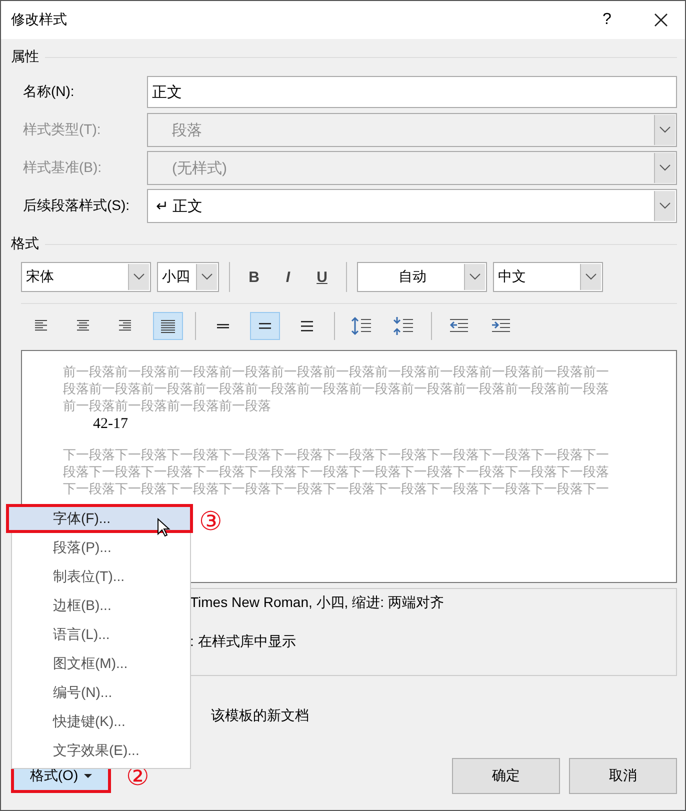  Describe the element at coordinates (260, 716) in the screenshot. I see `option-label: 该模板的新文档` at that location.